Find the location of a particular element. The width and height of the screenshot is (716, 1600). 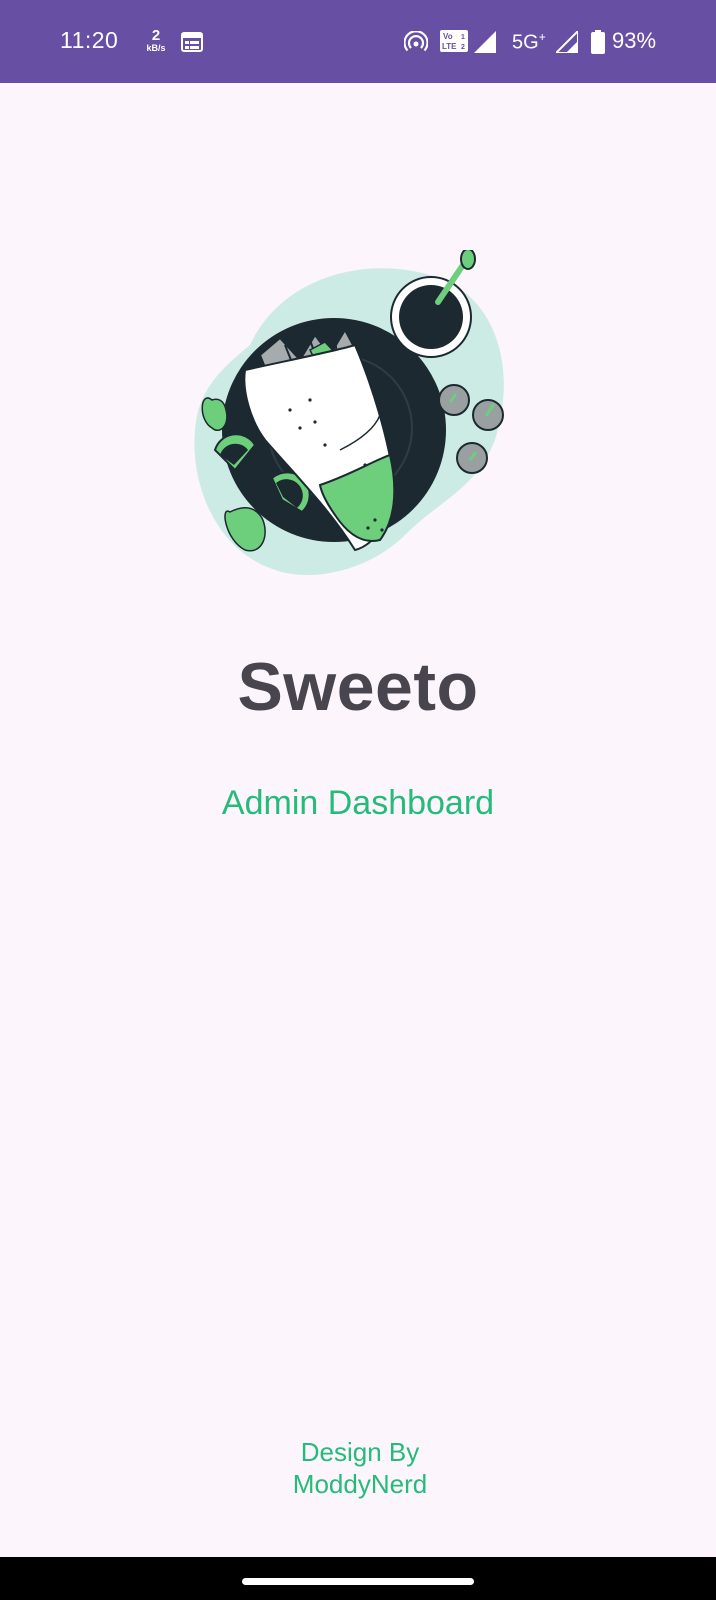

network-speed: 2 kB/s is located at coordinates (156, 40).